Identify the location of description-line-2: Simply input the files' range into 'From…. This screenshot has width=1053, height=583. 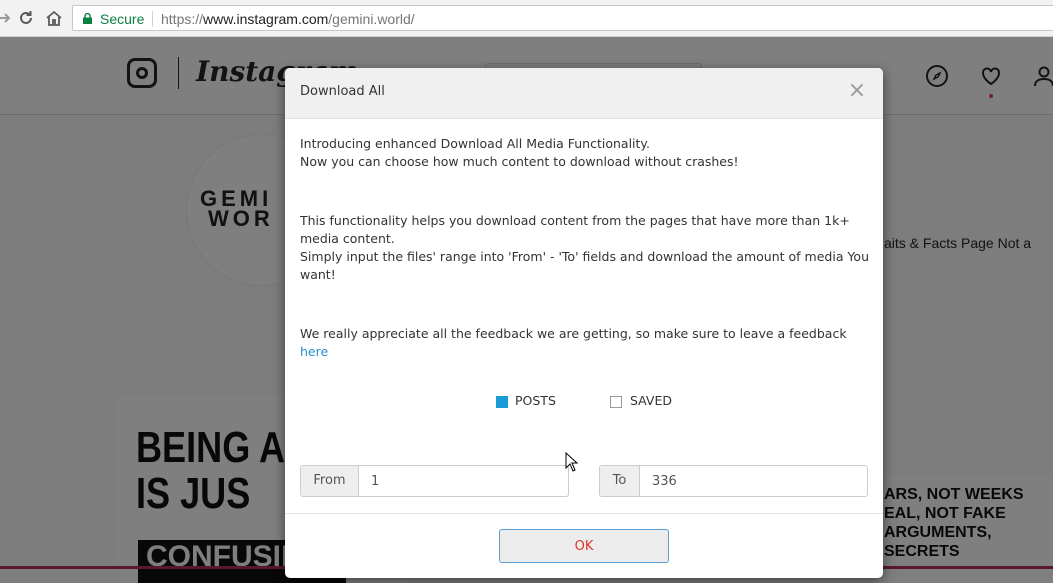
(585, 265).